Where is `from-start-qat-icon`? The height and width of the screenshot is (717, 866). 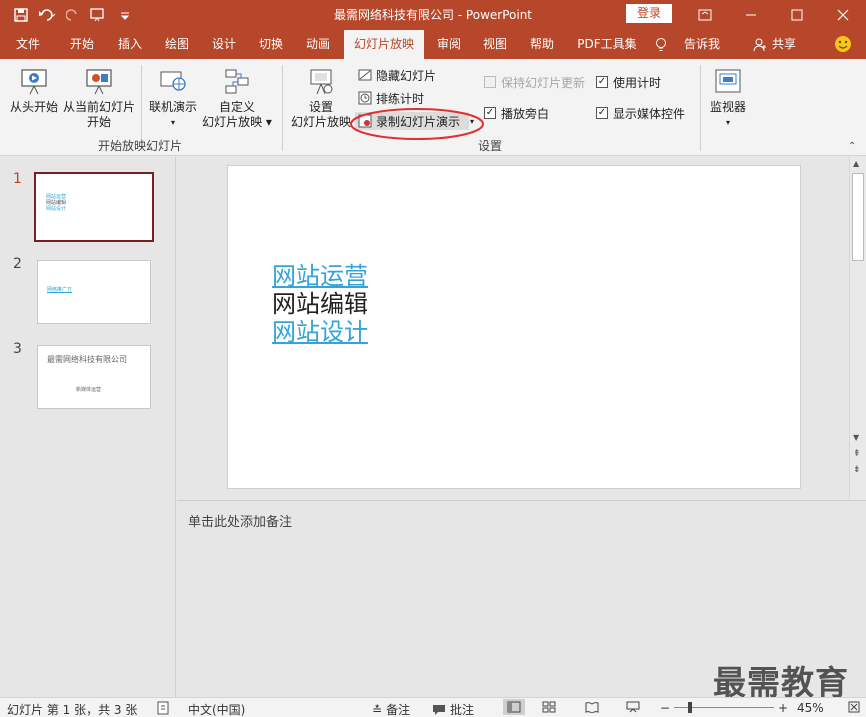 from-start-qat-icon is located at coordinates (99, 15).